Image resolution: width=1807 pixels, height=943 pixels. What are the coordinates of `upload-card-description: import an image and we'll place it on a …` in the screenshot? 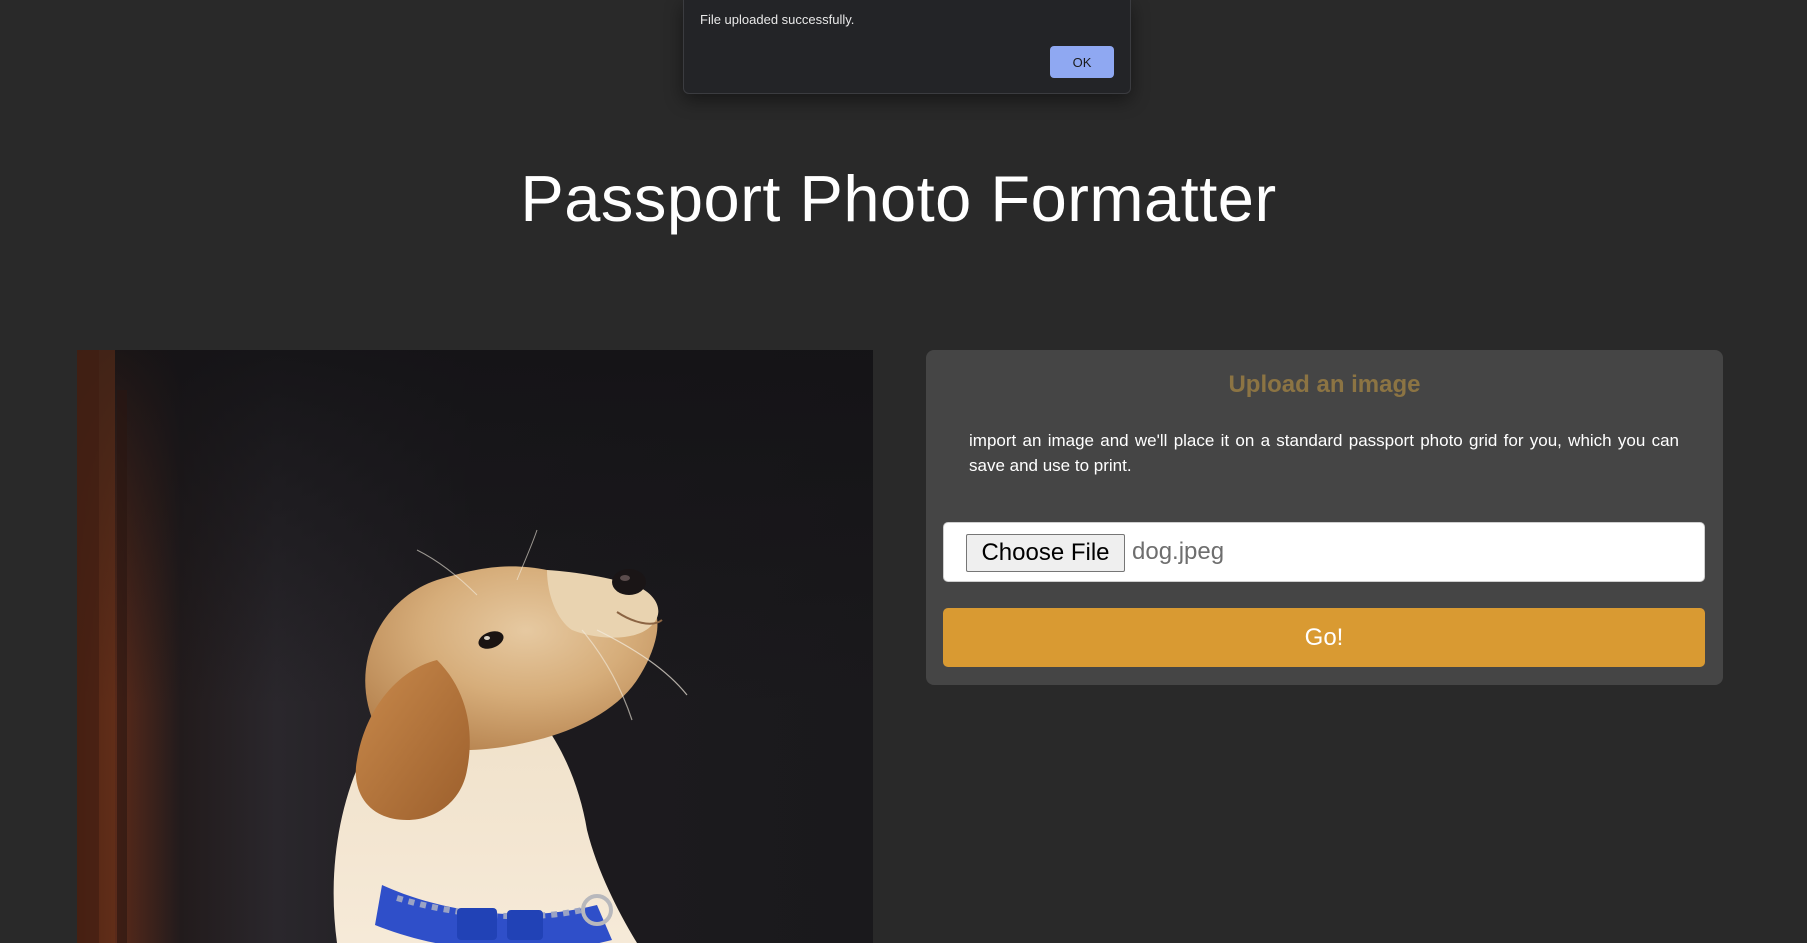 It's located at (1324, 453).